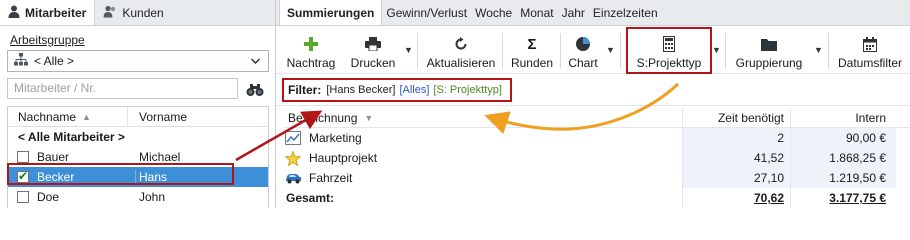 This screenshot has height=240, width=910. I want to click on total-row: Gesamt: 70,62 3.177,75 €, so click(597, 198).